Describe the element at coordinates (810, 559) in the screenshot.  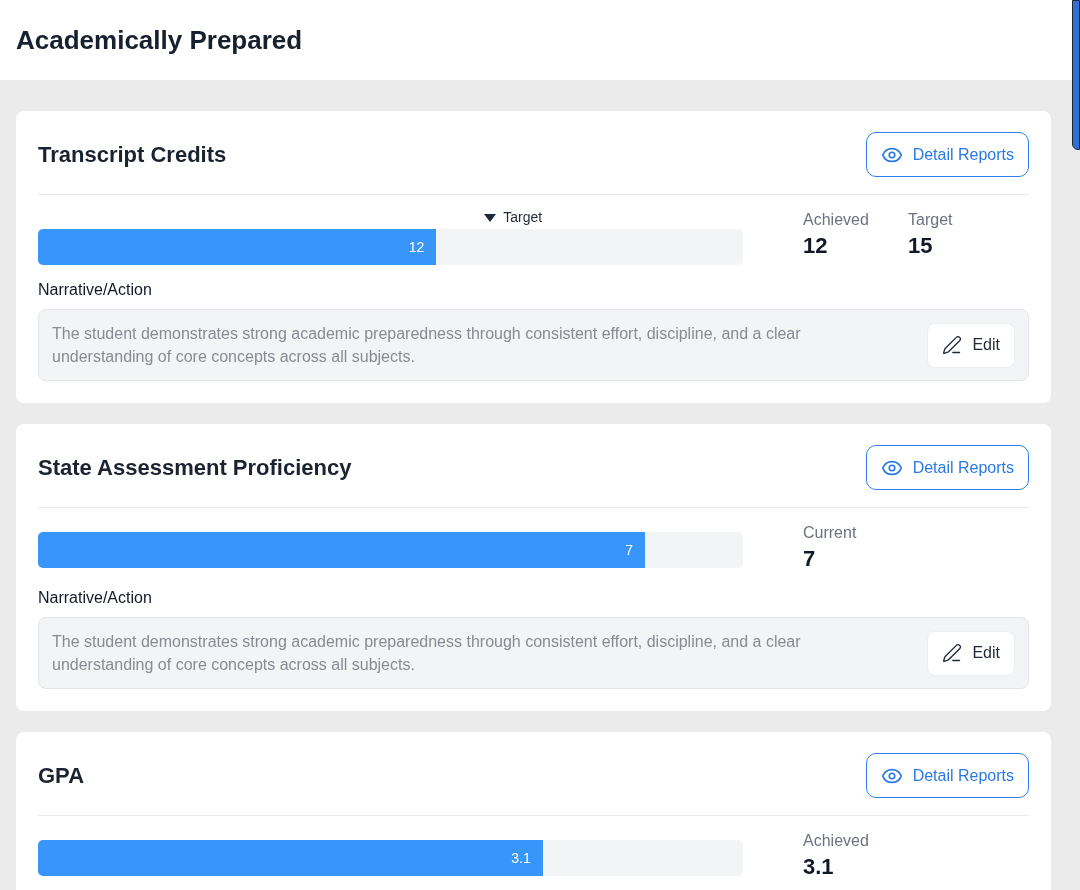
I see `stat-value: 7` at that location.